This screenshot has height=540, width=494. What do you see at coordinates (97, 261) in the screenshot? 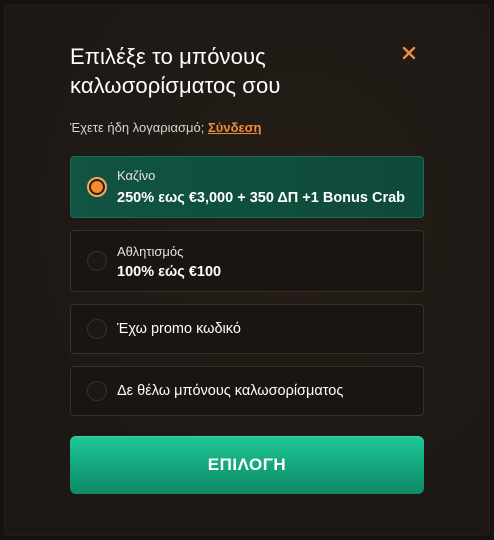
I see `radio-sports` at bounding box center [97, 261].